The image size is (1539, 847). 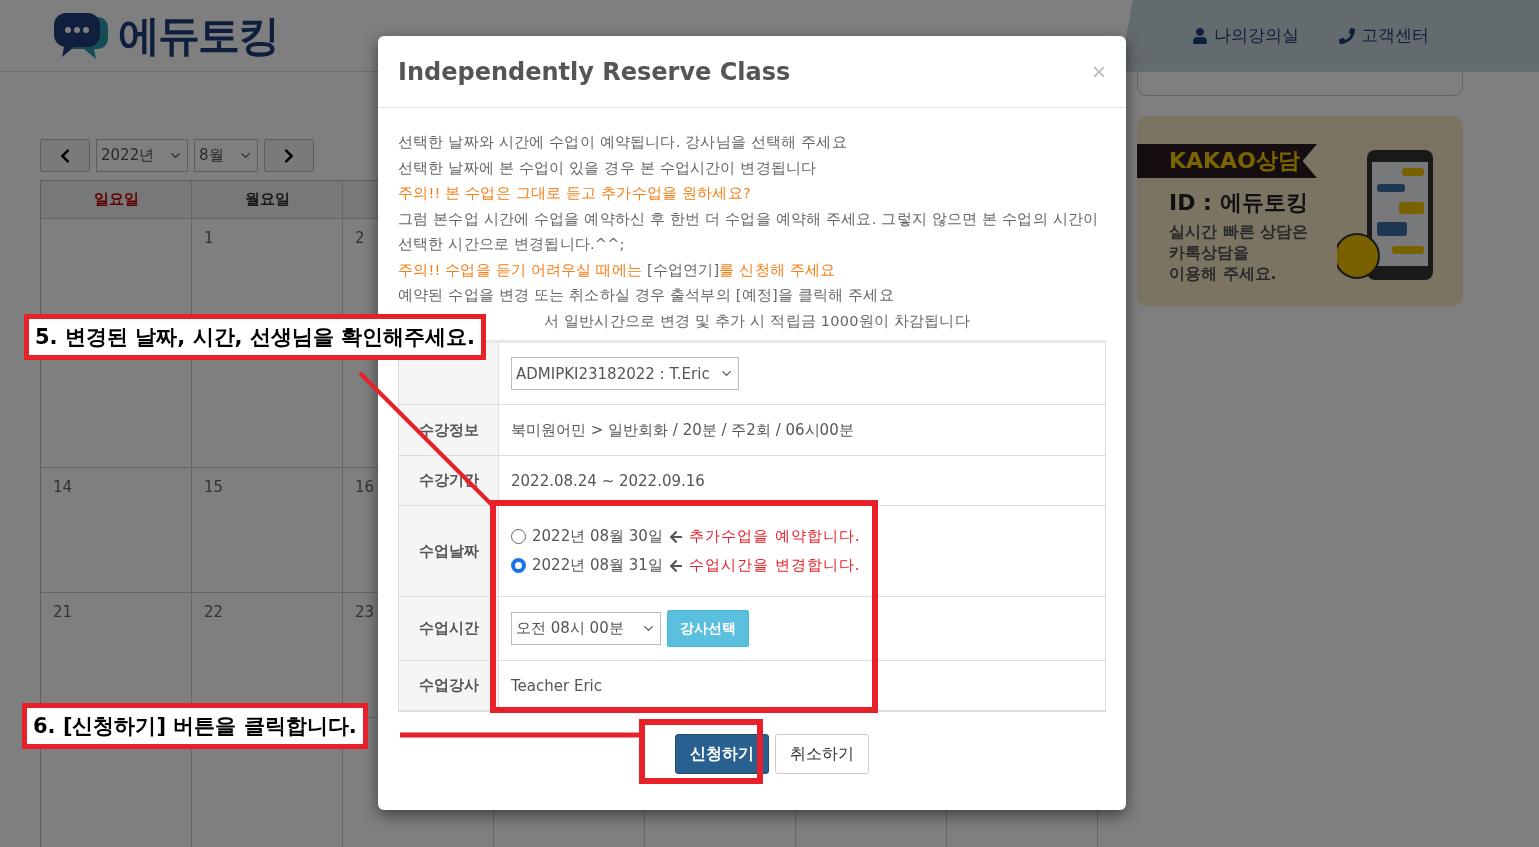 What do you see at coordinates (81, 35) in the screenshot?
I see `speech-bubbles-logo-icon` at bounding box center [81, 35].